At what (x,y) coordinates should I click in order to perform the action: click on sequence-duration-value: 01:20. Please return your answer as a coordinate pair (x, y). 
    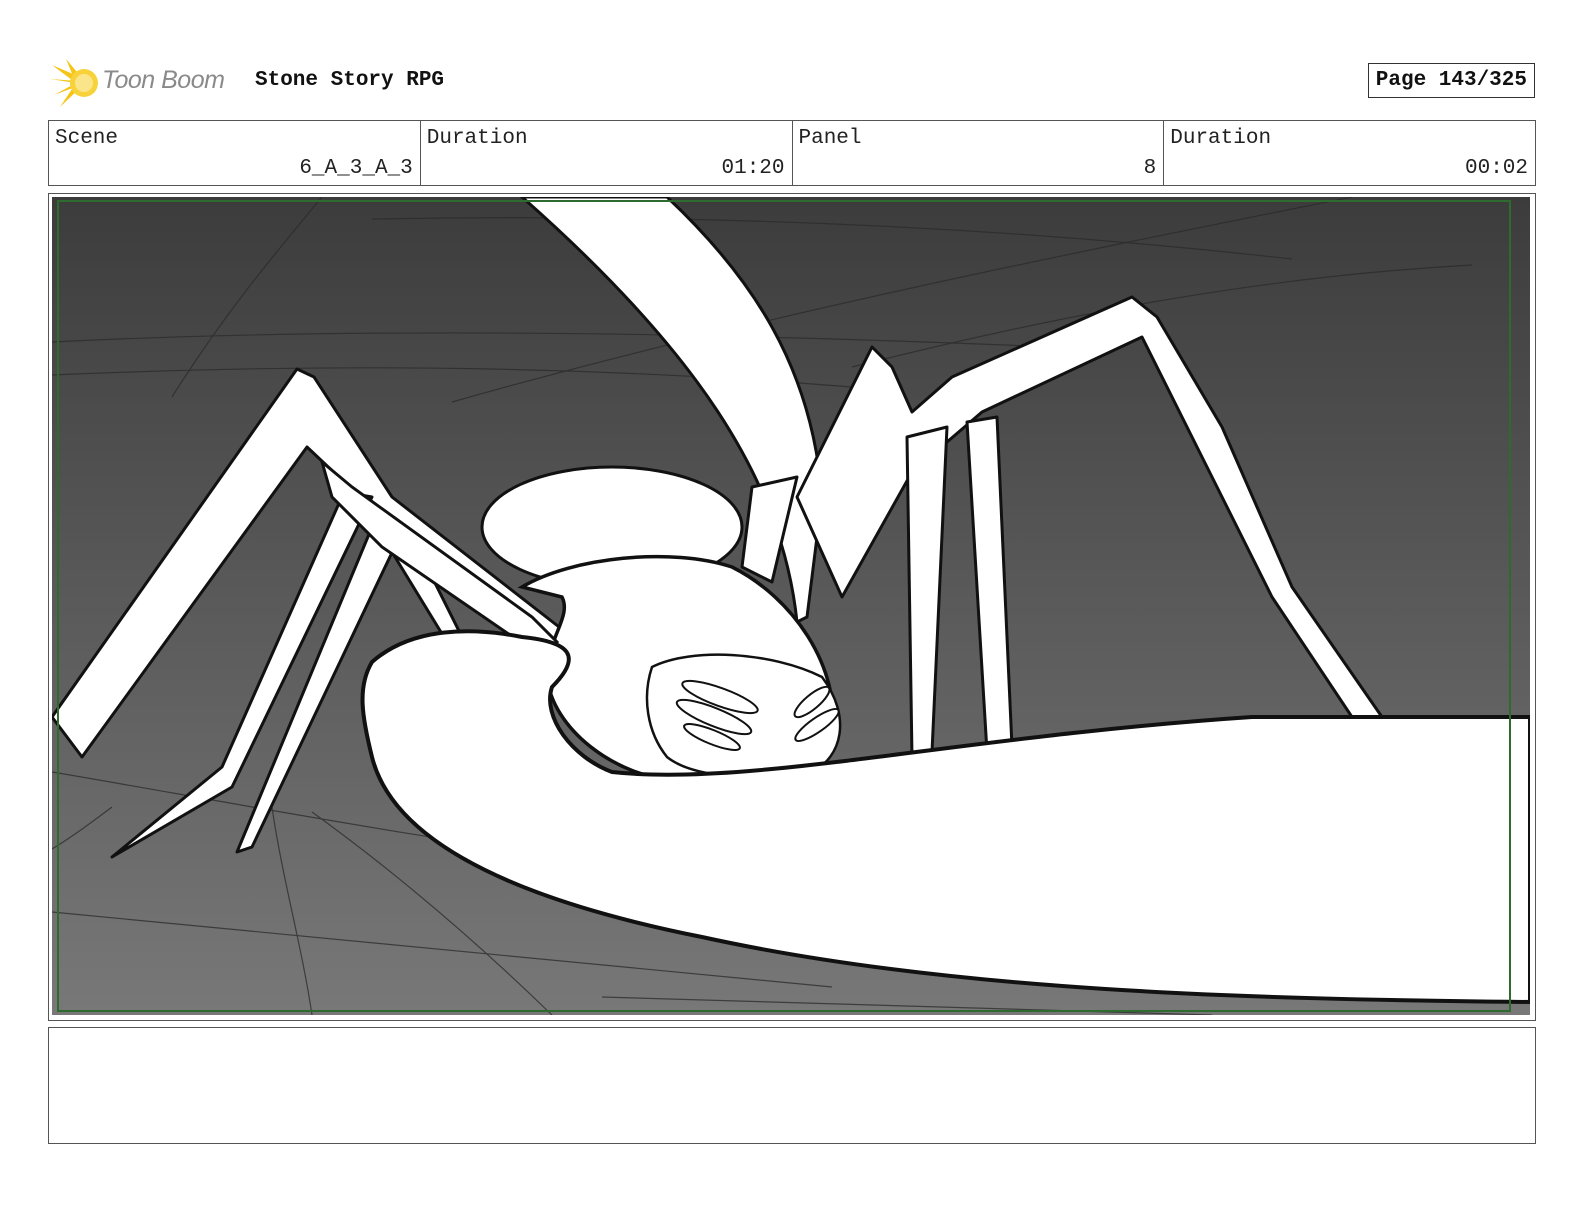
    Looking at the image, I should click on (753, 168).